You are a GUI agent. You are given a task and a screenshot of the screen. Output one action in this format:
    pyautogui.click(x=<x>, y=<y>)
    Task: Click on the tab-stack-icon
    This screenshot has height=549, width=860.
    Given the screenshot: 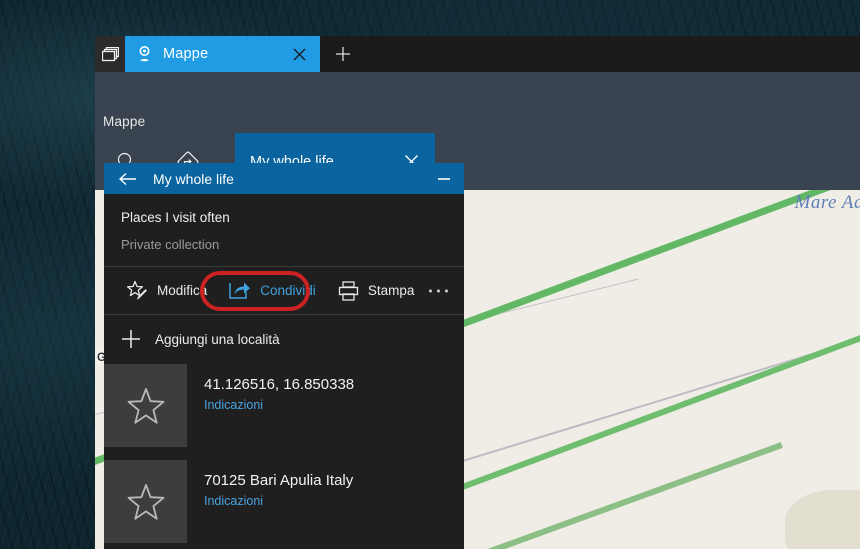 What is the action you would take?
    pyautogui.click(x=110, y=54)
    